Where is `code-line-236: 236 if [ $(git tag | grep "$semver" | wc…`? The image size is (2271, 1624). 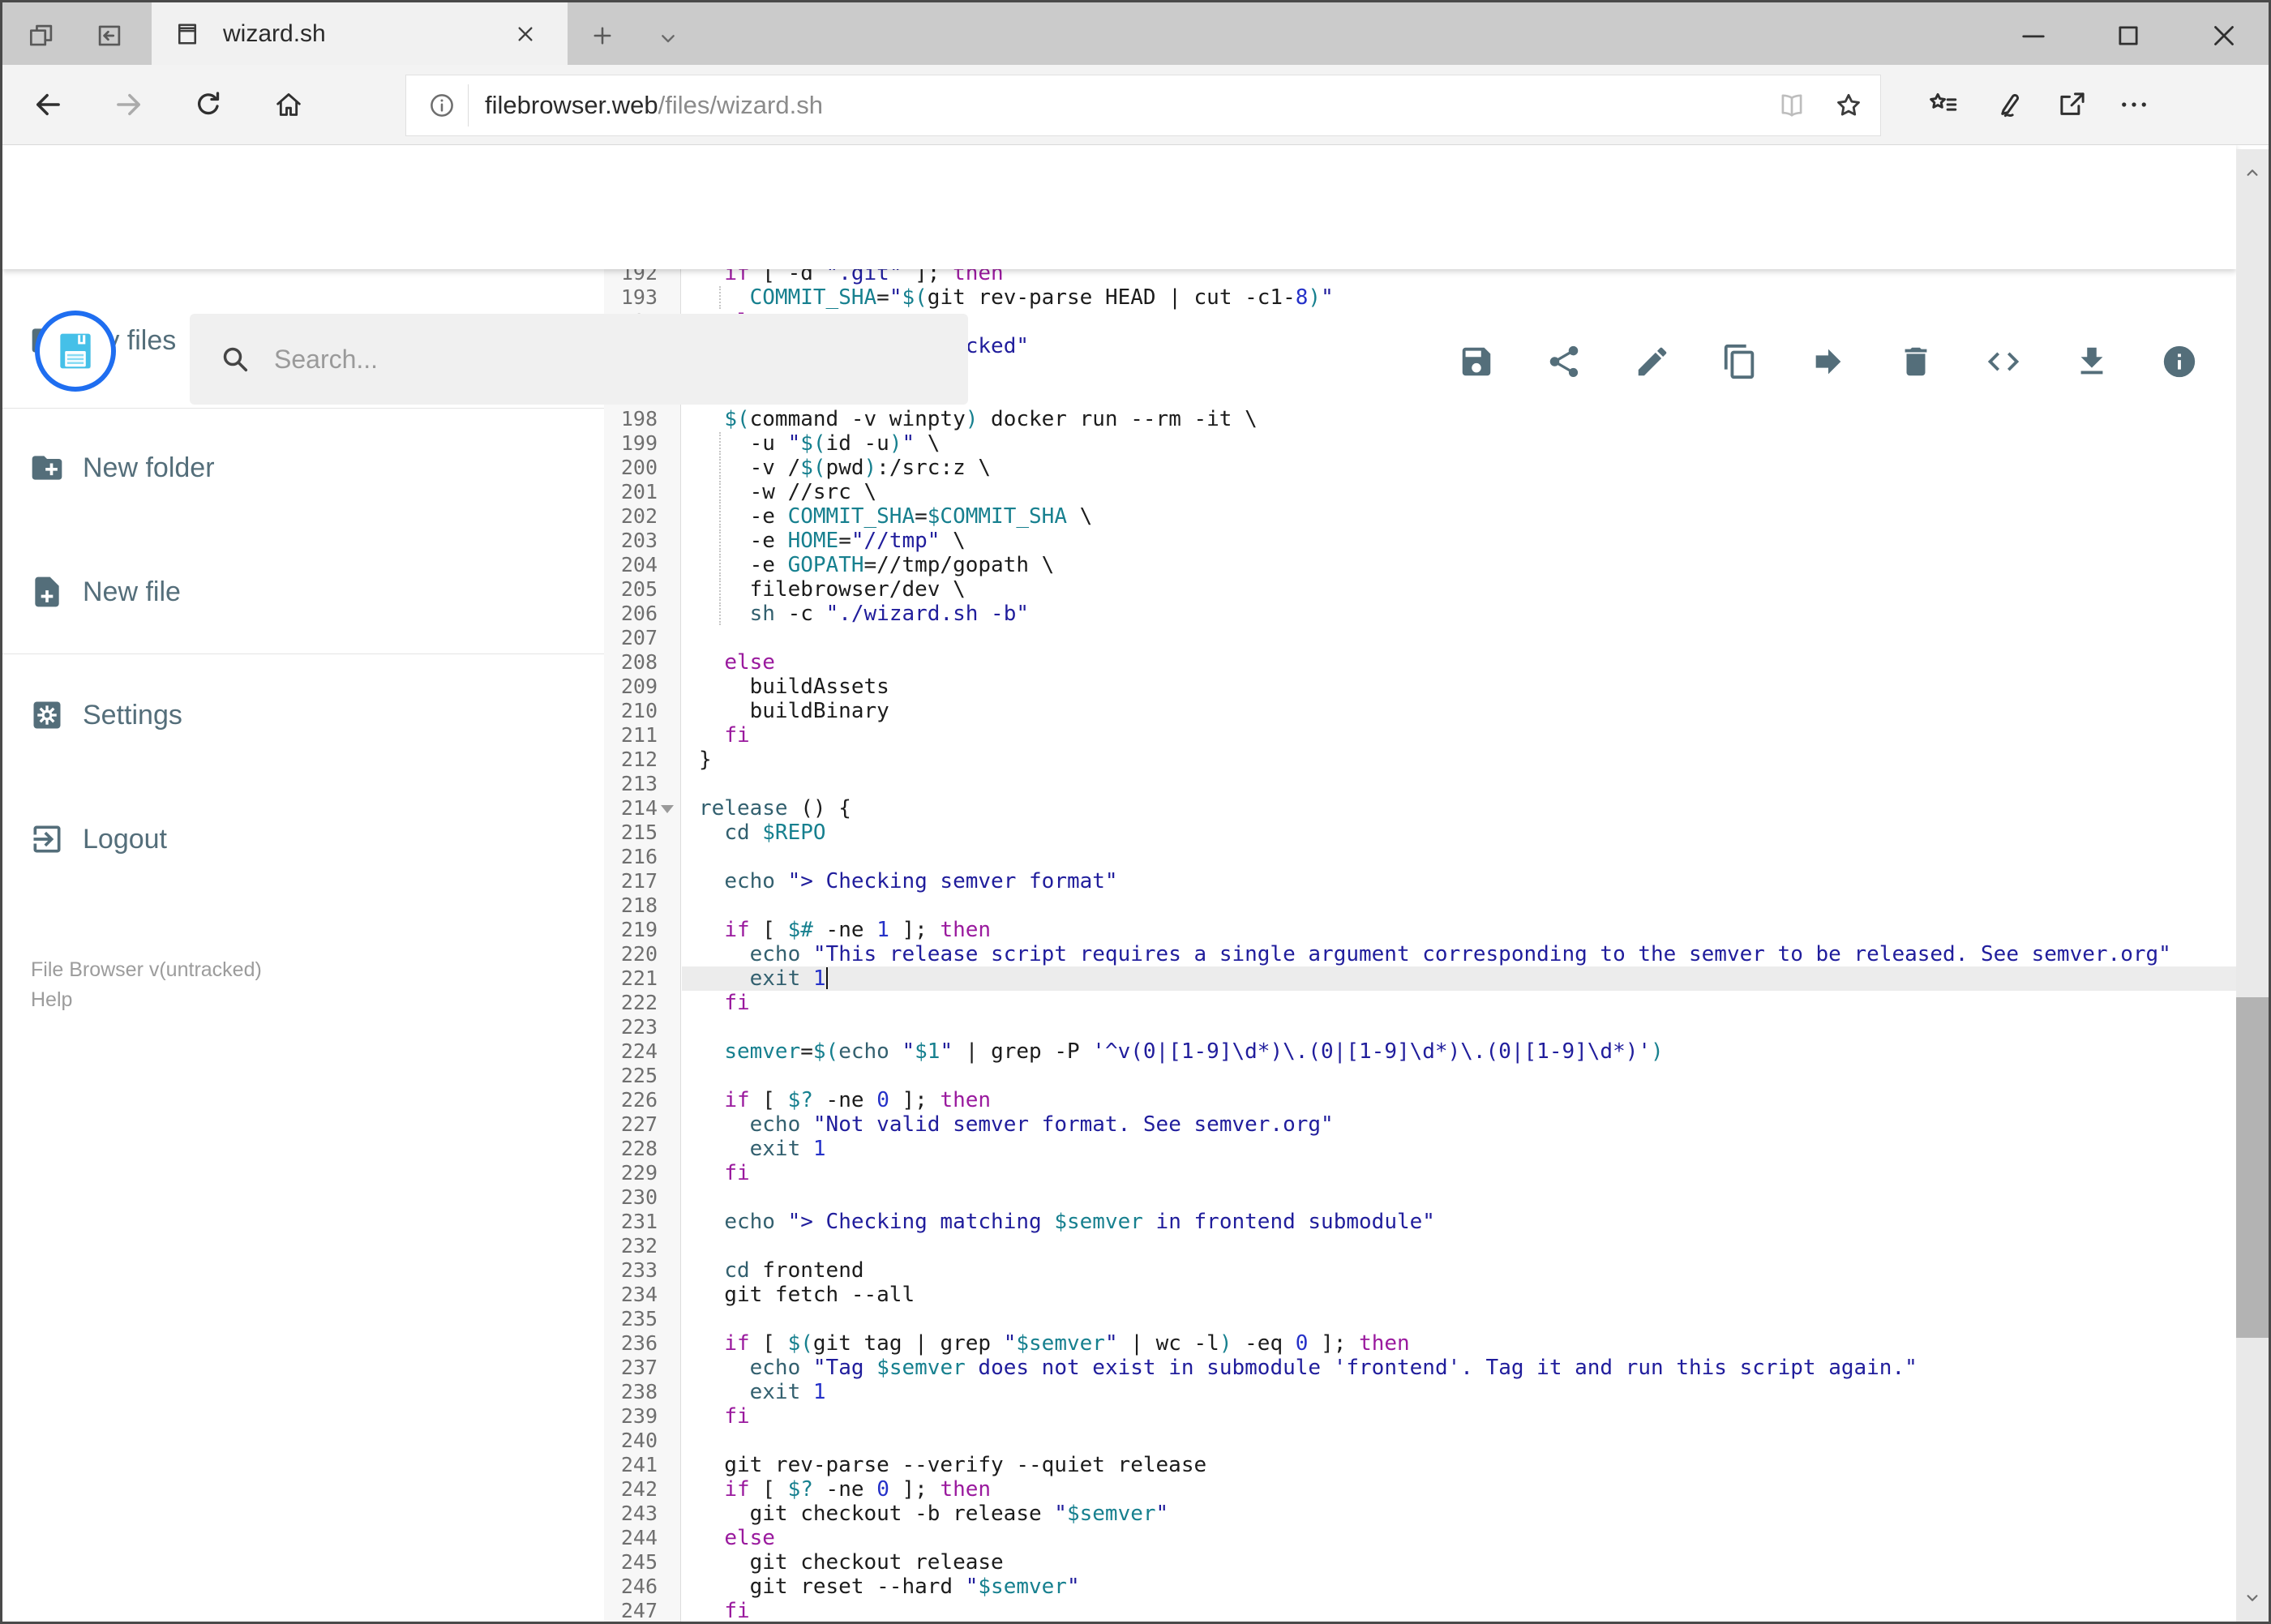 code-line-236: 236 if [ $(git tag | grep "$semver" | wc… is located at coordinates (1420, 1344).